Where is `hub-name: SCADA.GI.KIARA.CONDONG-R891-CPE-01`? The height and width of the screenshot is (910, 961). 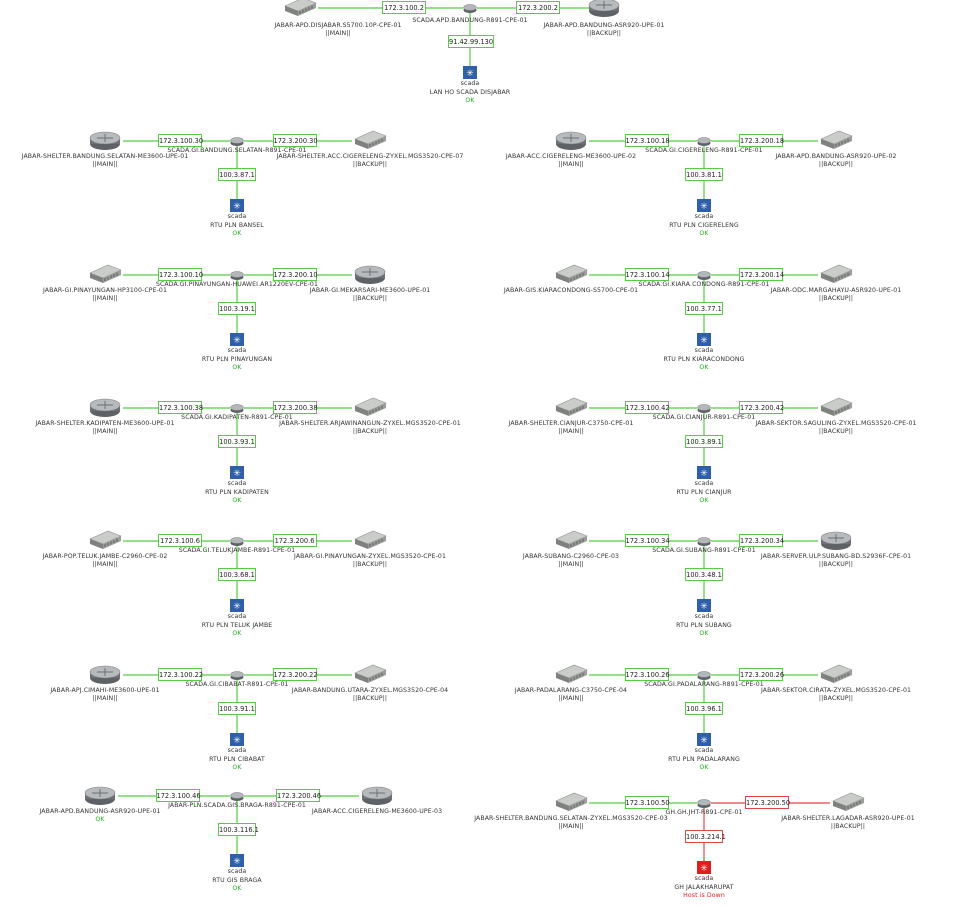 hub-name: SCADA.GI.KIARA.CONDONG-R891-CPE-01 is located at coordinates (704, 284).